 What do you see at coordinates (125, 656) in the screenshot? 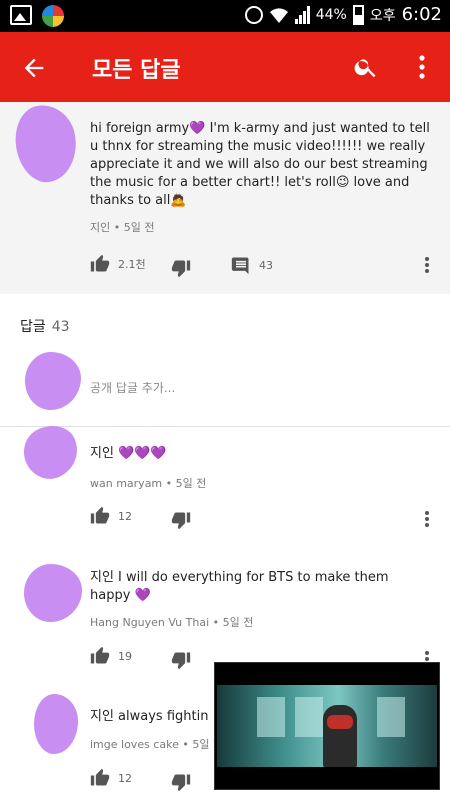
I see `like-count: 19` at bounding box center [125, 656].